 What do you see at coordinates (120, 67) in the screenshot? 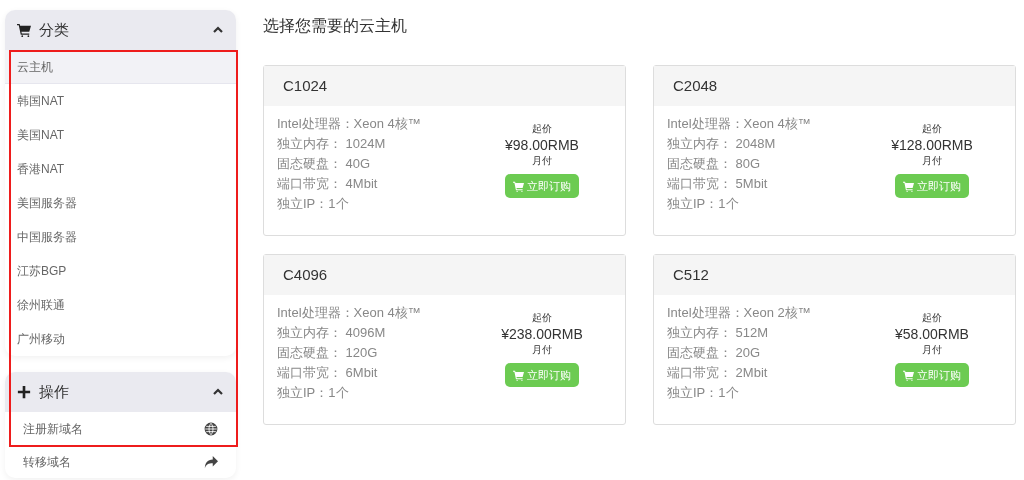
I see `sidebar-item: 云主机` at bounding box center [120, 67].